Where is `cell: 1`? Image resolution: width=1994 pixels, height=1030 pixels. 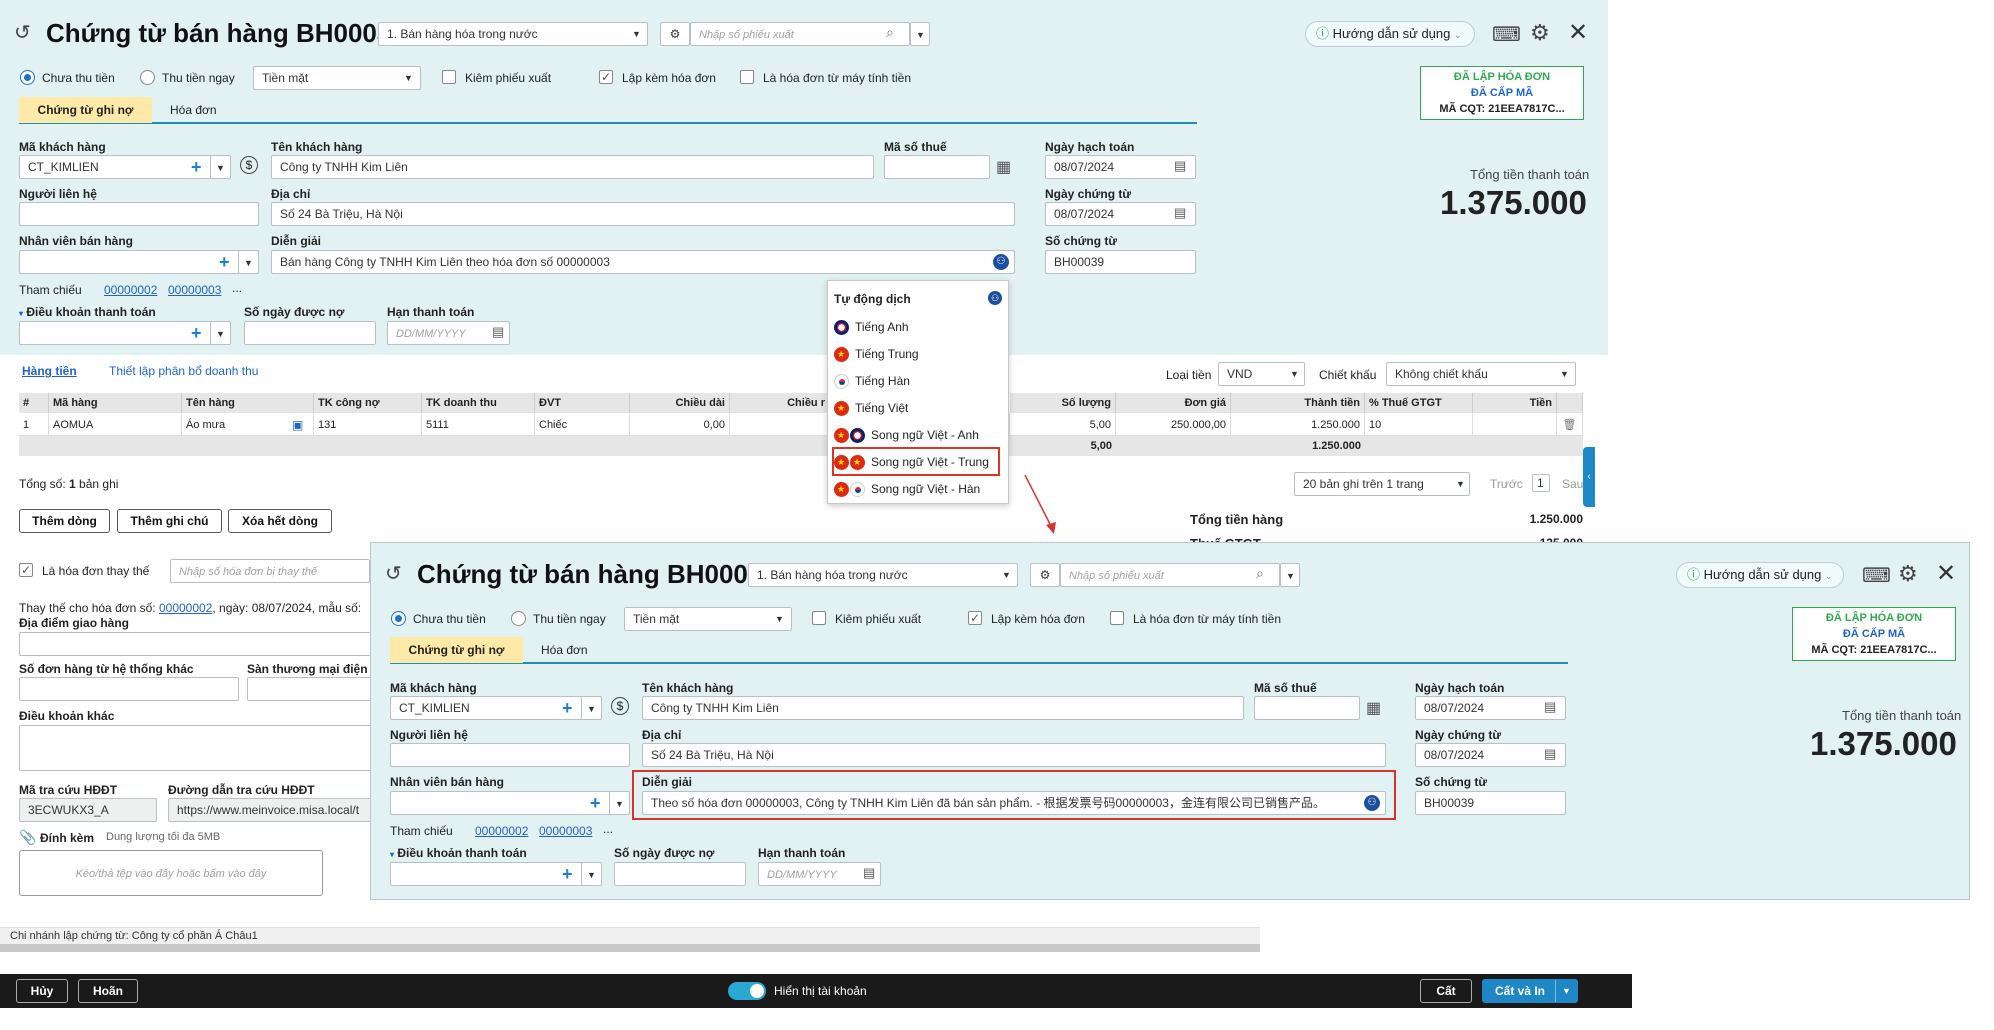
cell: 1 is located at coordinates (34, 425).